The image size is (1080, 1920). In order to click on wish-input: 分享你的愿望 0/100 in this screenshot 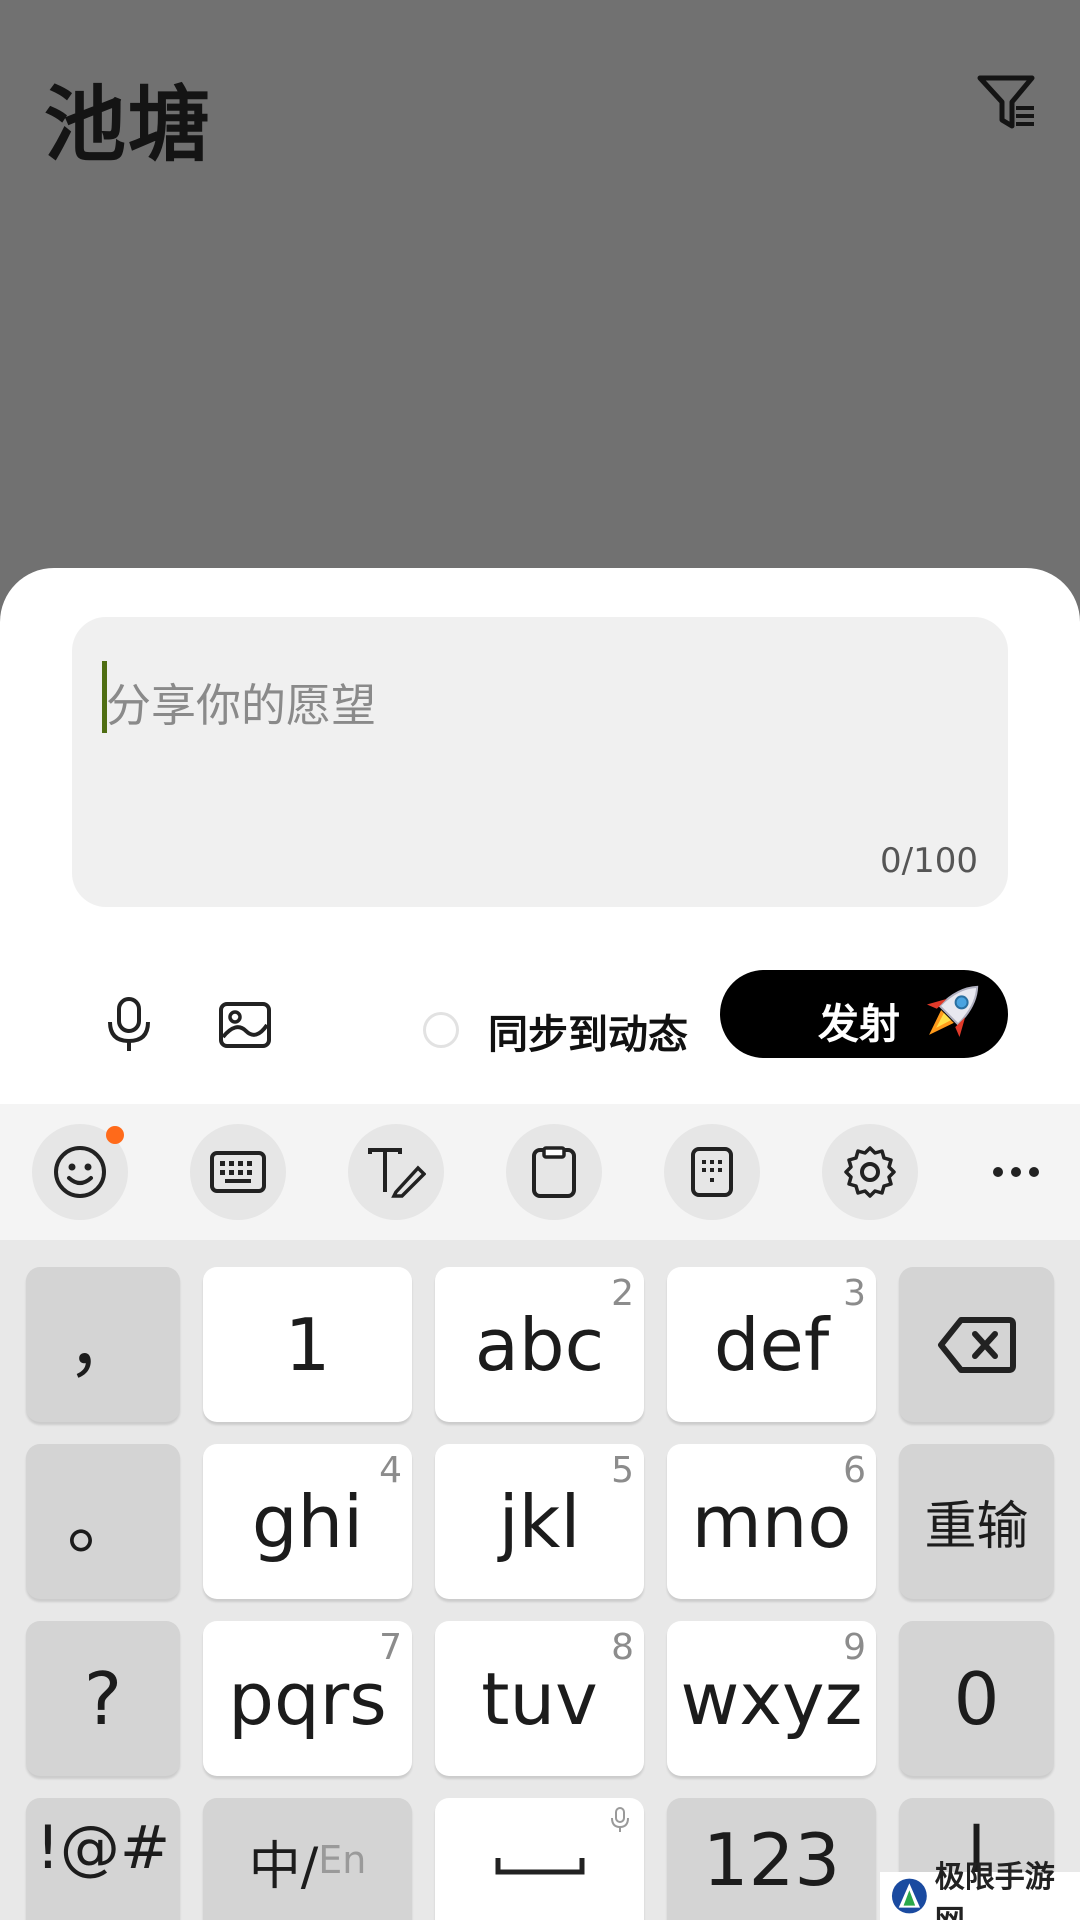, I will do `click(540, 762)`.